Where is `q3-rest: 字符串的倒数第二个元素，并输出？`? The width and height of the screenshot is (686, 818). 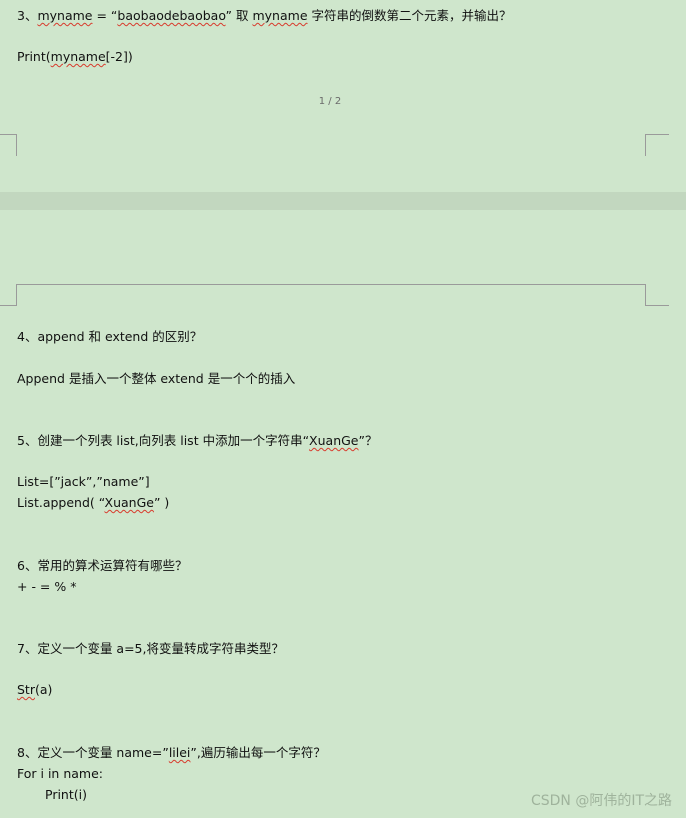
q3-rest: 字符串的倒数第二个元素，并输出？ is located at coordinates (409, 15).